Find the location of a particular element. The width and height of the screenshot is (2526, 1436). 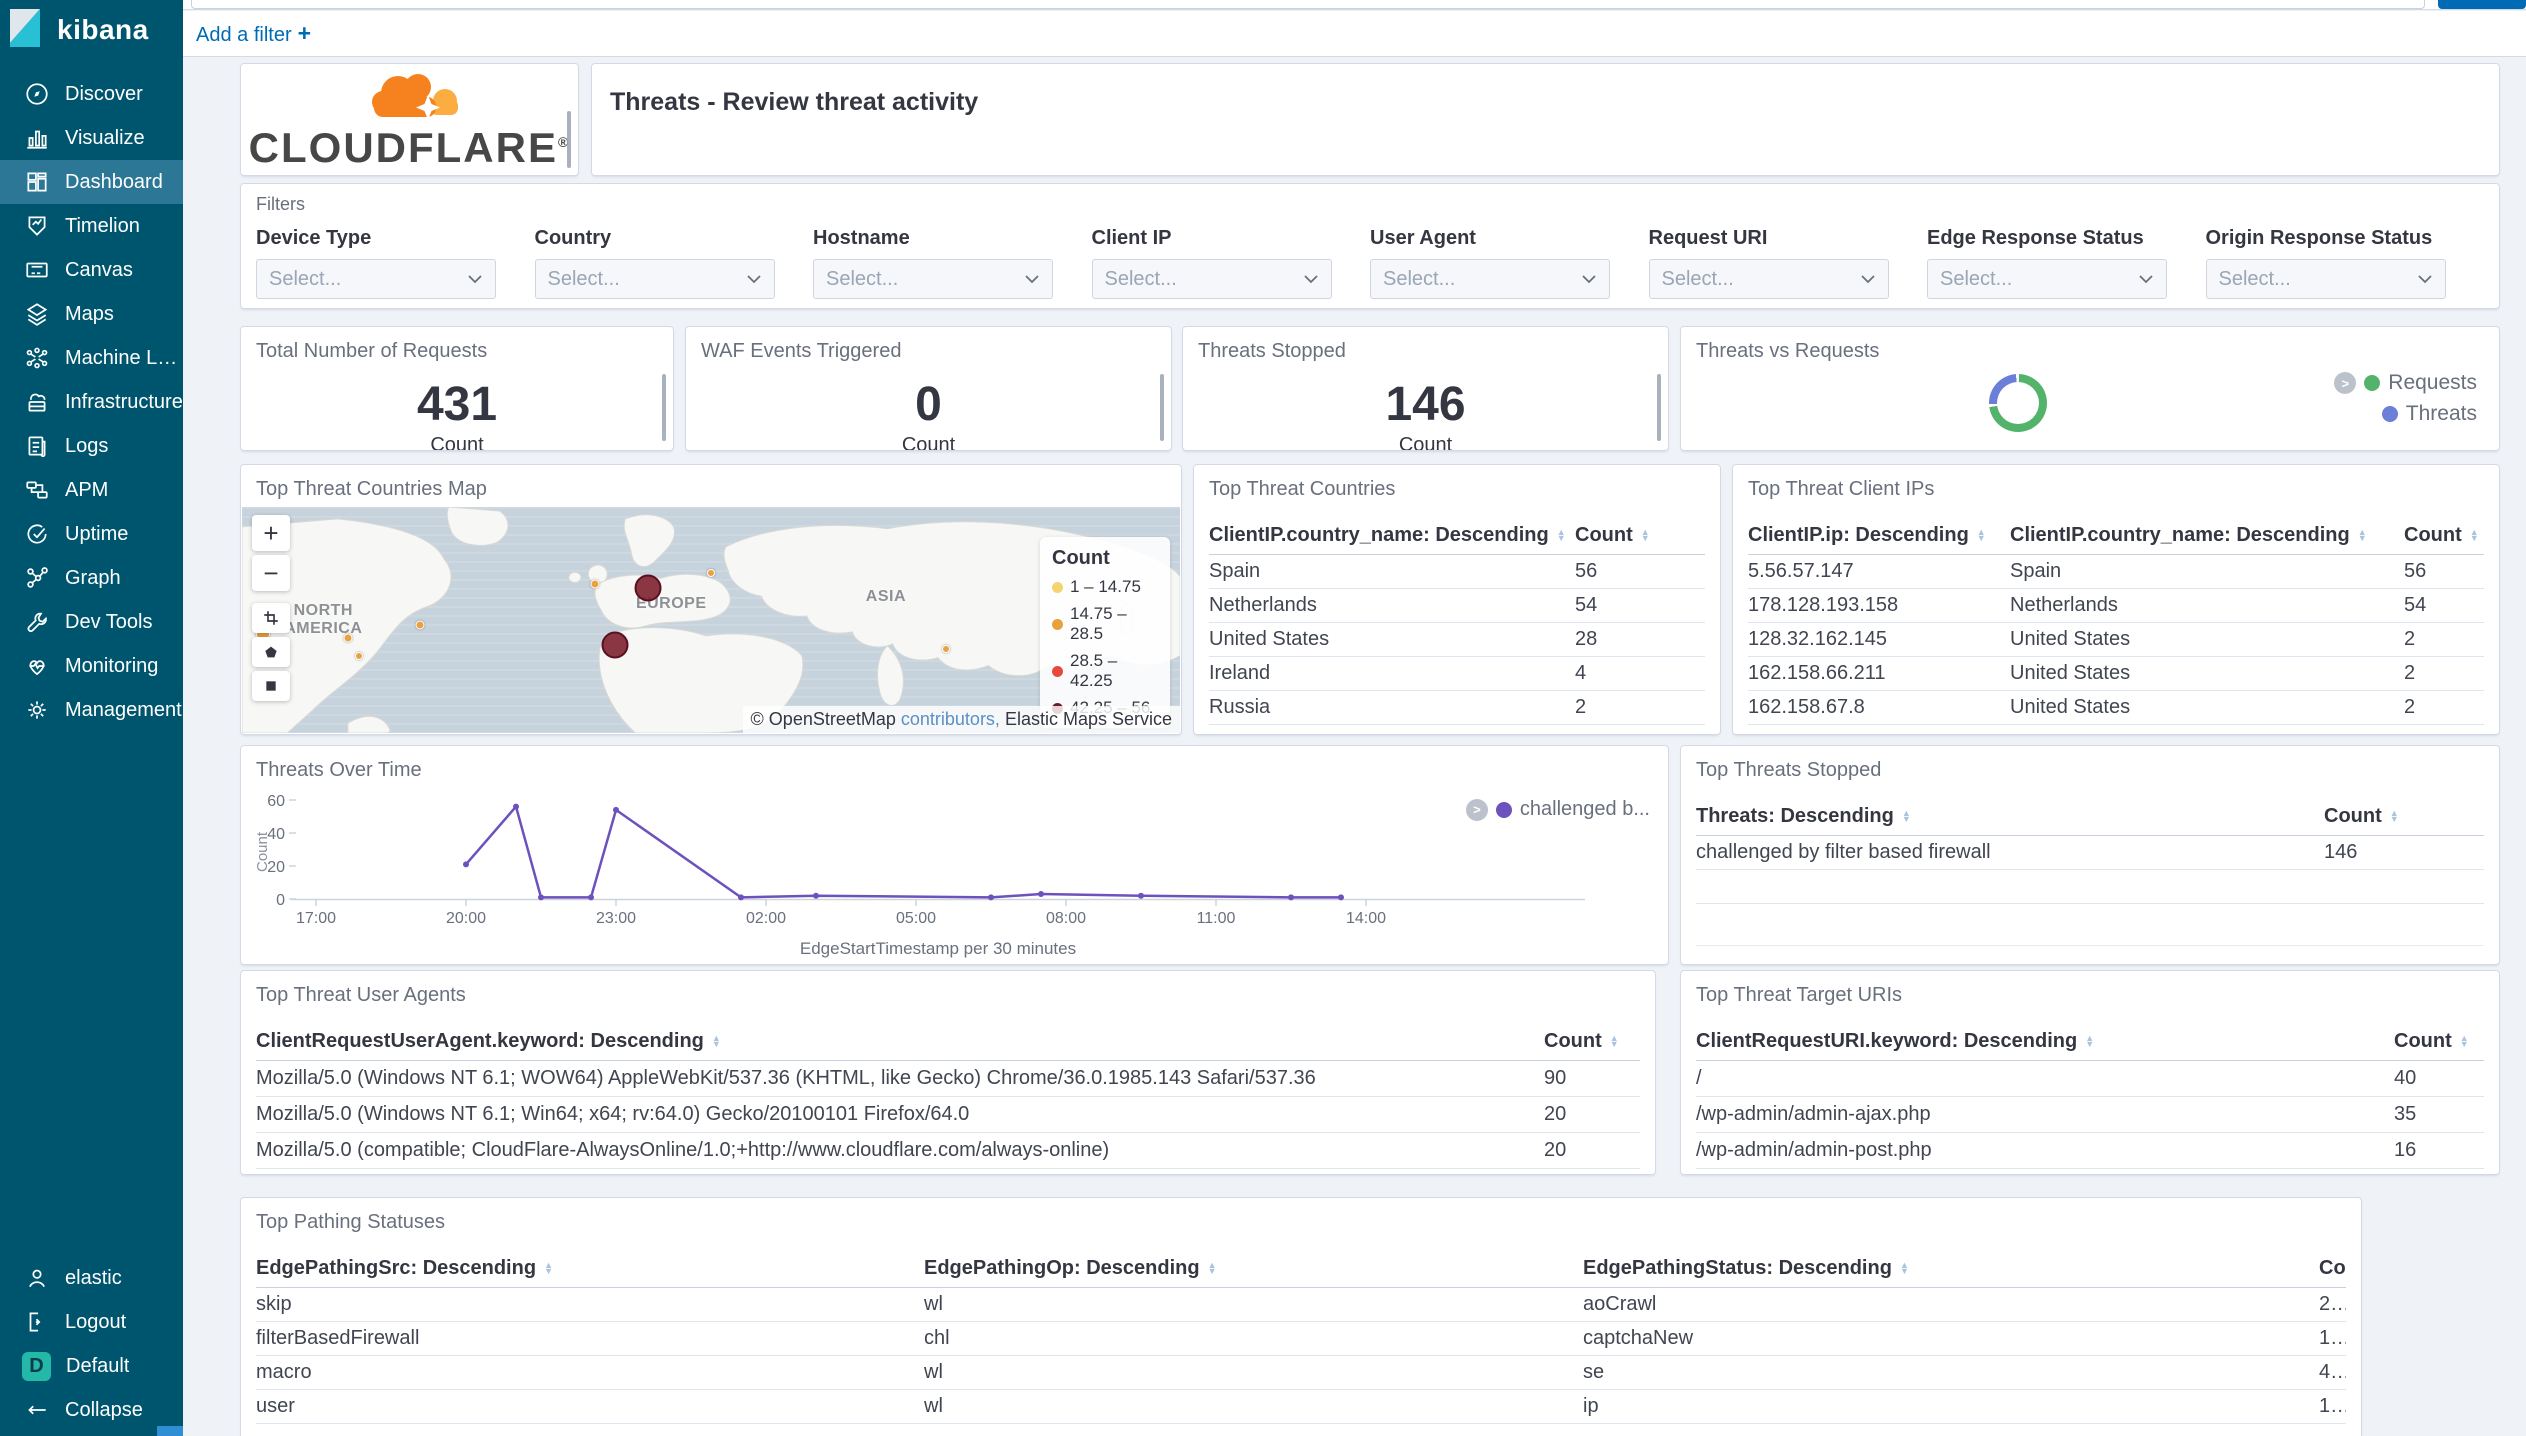

legend-toggle-icon: > is located at coordinates (2345, 383).